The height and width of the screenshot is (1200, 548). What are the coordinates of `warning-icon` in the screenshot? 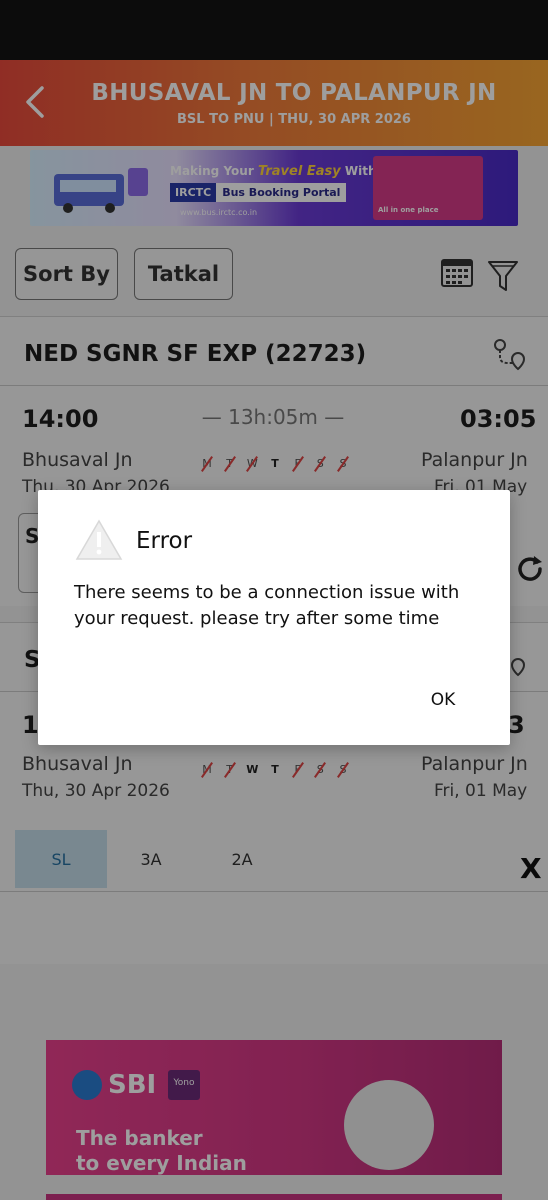 It's located at (99, 539).